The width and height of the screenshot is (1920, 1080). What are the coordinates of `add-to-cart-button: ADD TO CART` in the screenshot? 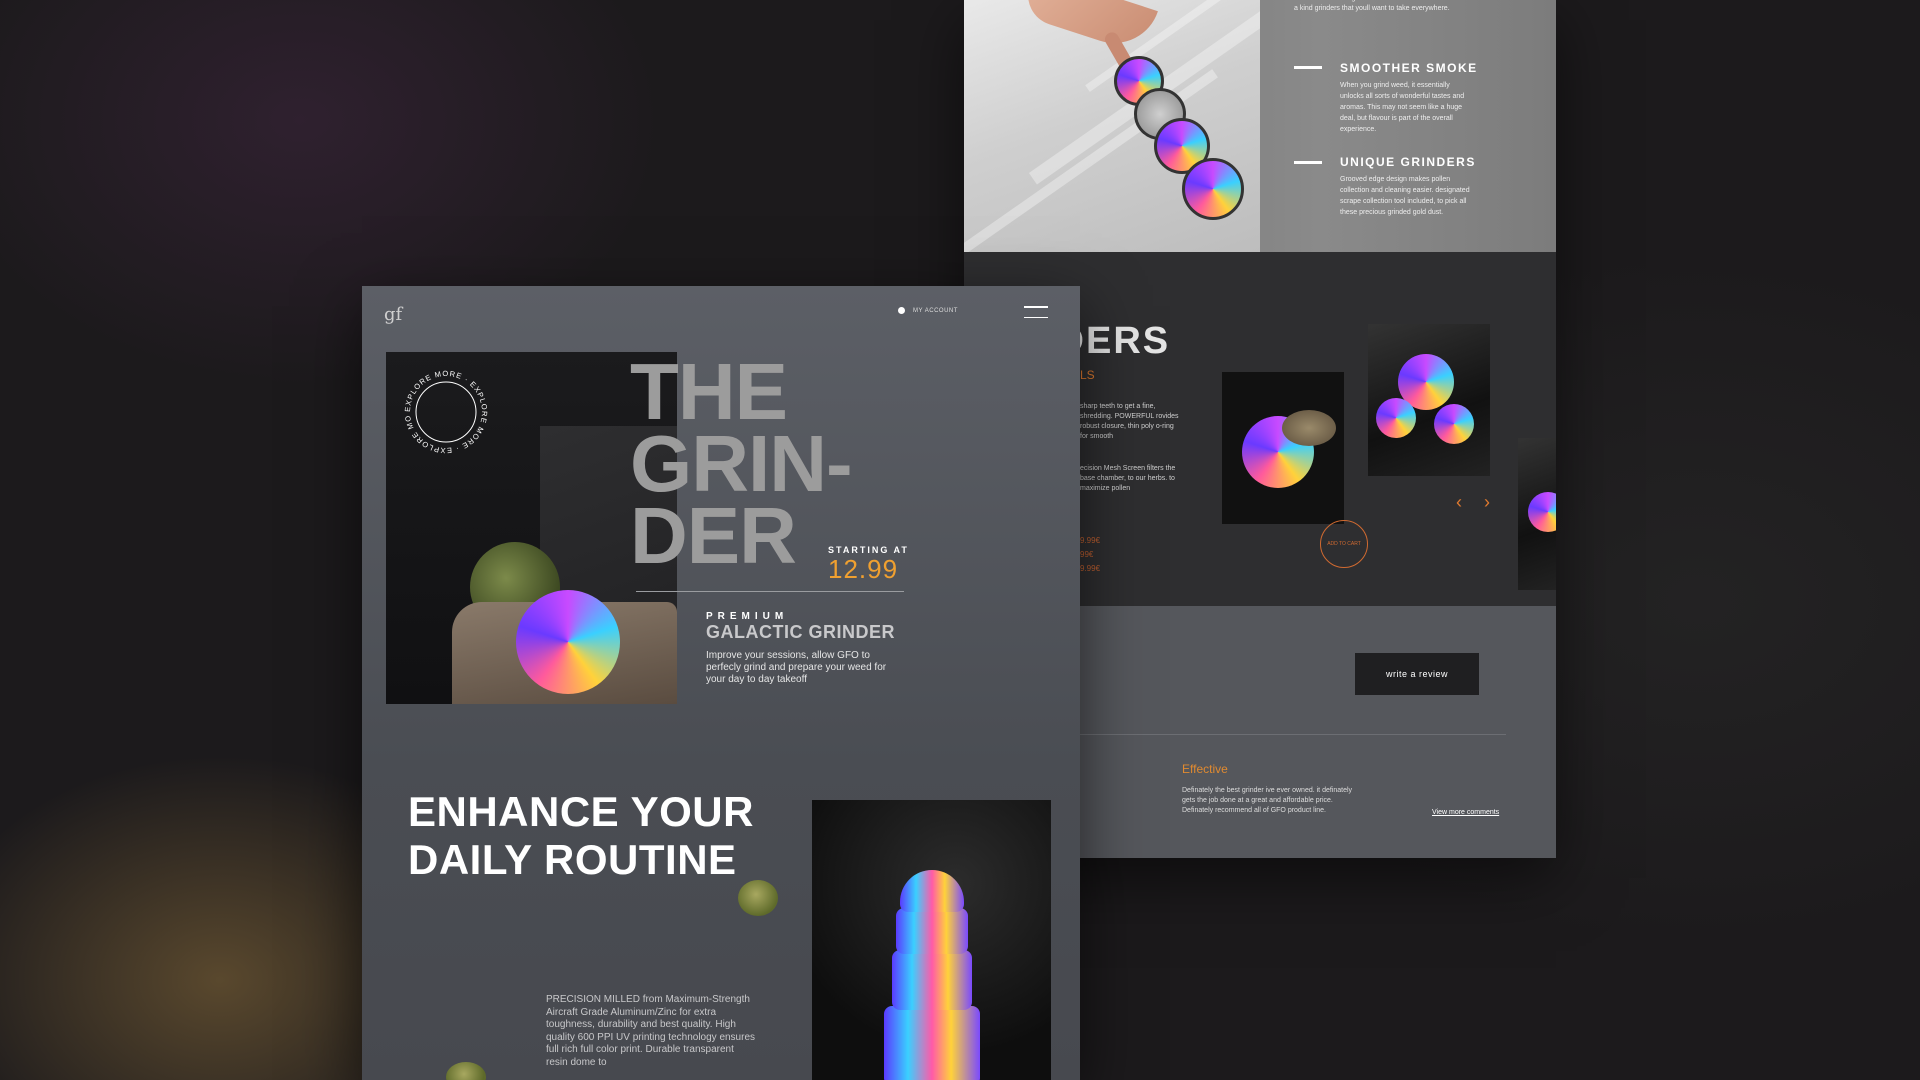 It's located at (1344, 544).